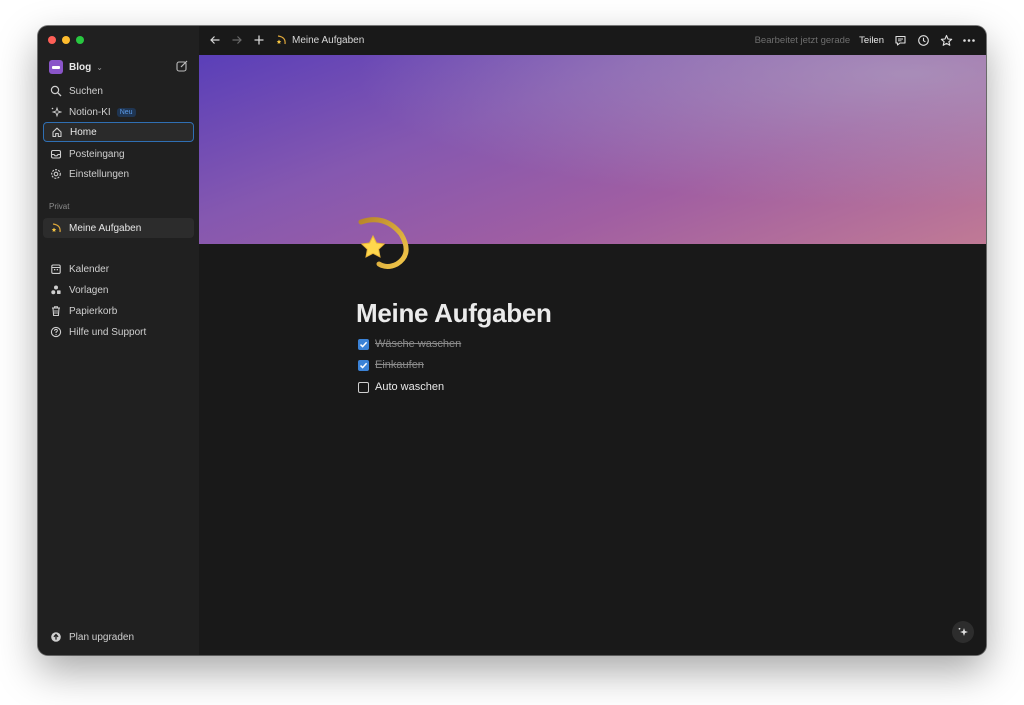 This screenshot has height=705, width=1024. What do you see at coordinates (409, 387) in the screenshot?
I see `todo-text: Auto waschen` at bounding box center [409, 387].